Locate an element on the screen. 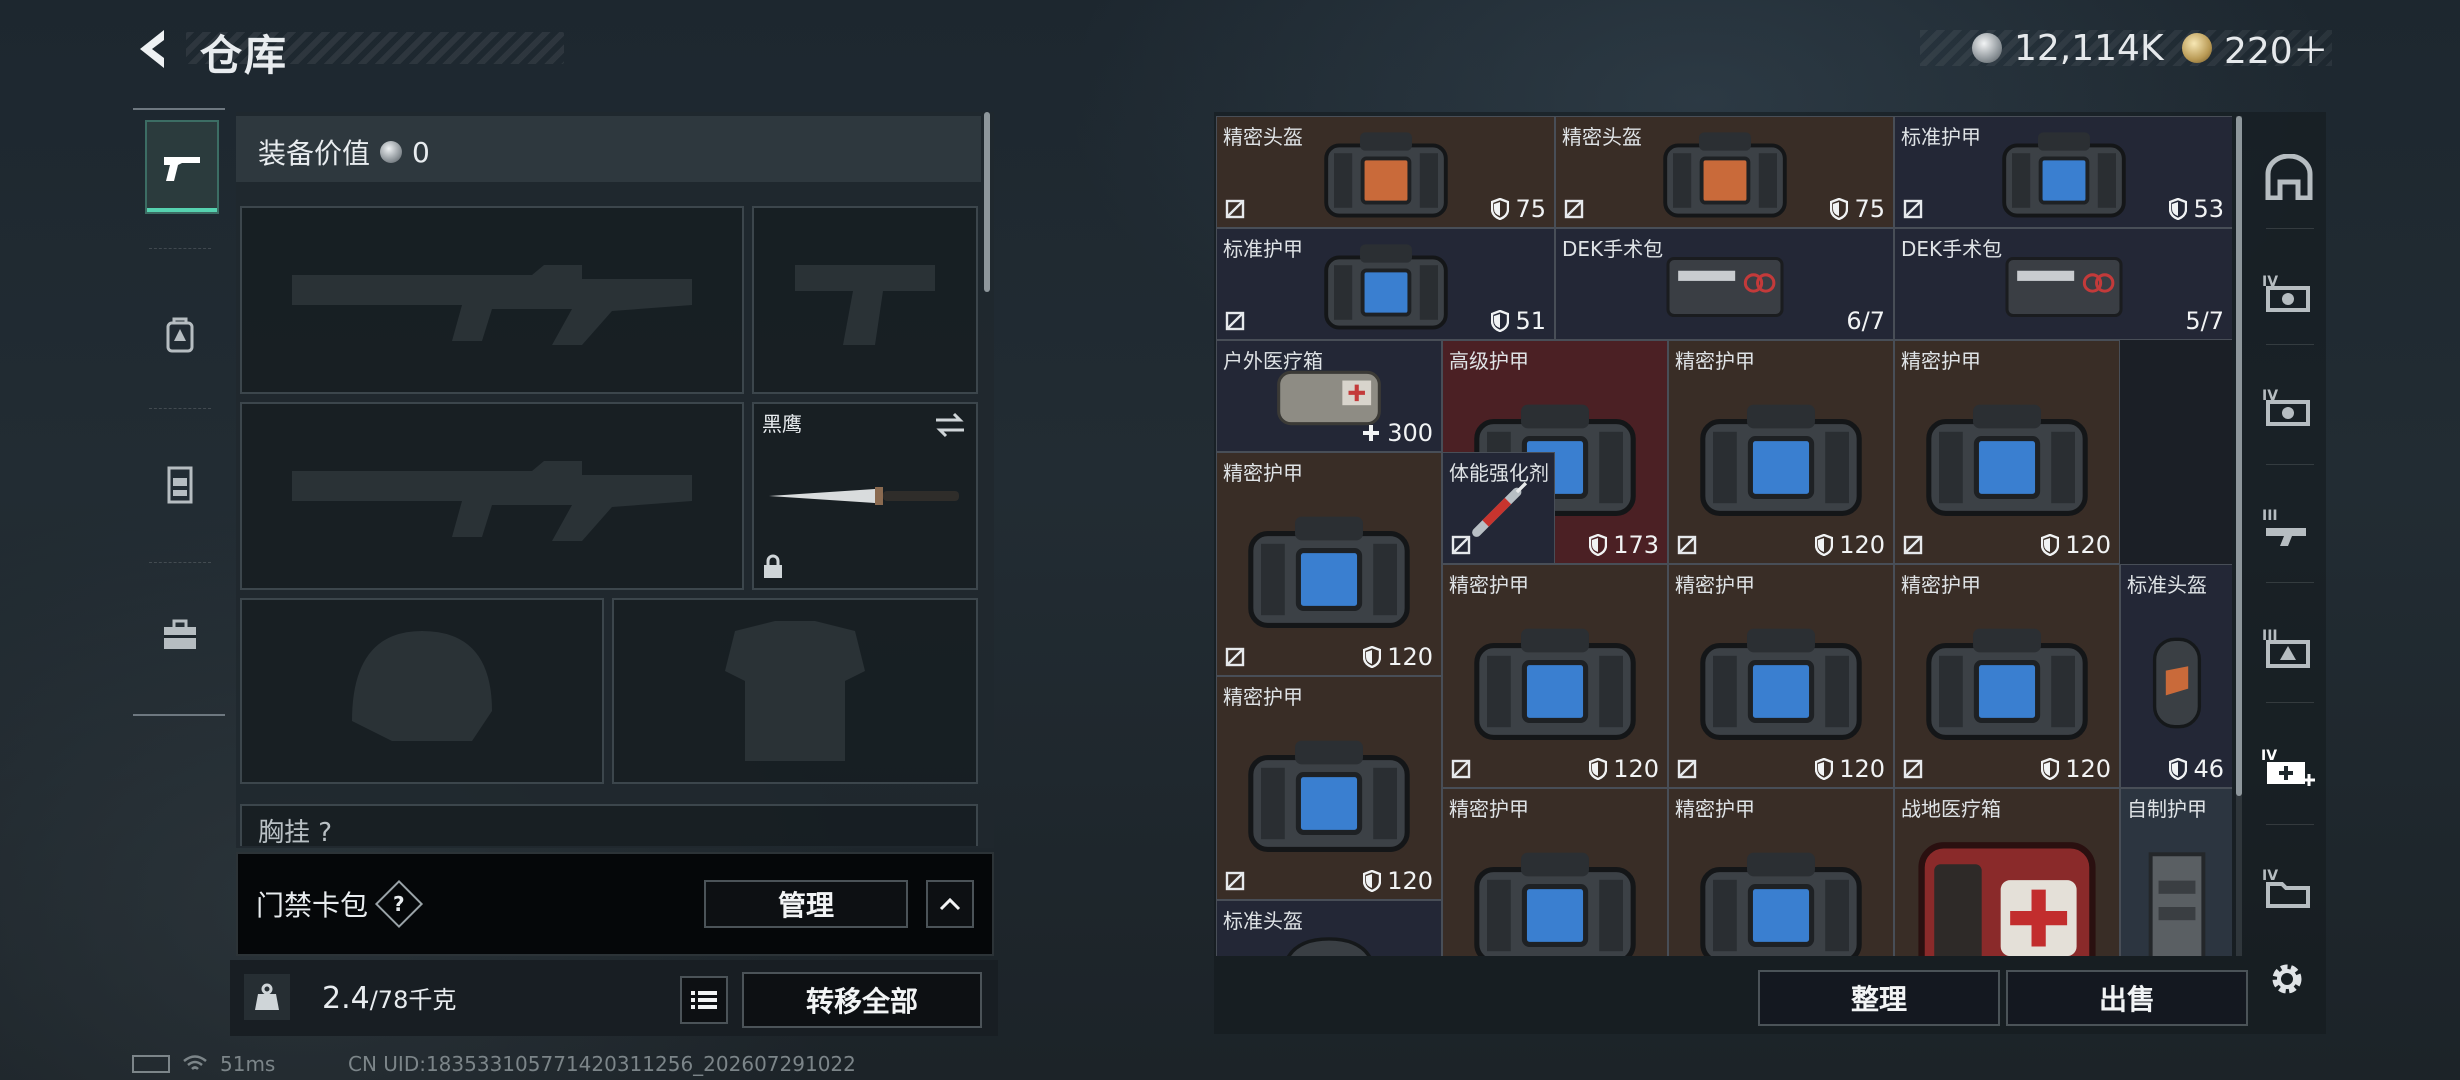  stash-item-name: 精密护甲 is located at coordinates (1263, 473).